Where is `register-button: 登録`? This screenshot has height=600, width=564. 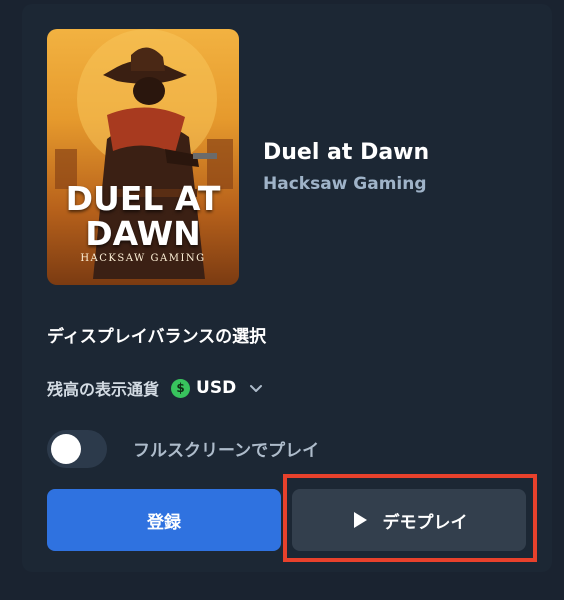
register-button: 登録 is located at coordinates (164, 520).